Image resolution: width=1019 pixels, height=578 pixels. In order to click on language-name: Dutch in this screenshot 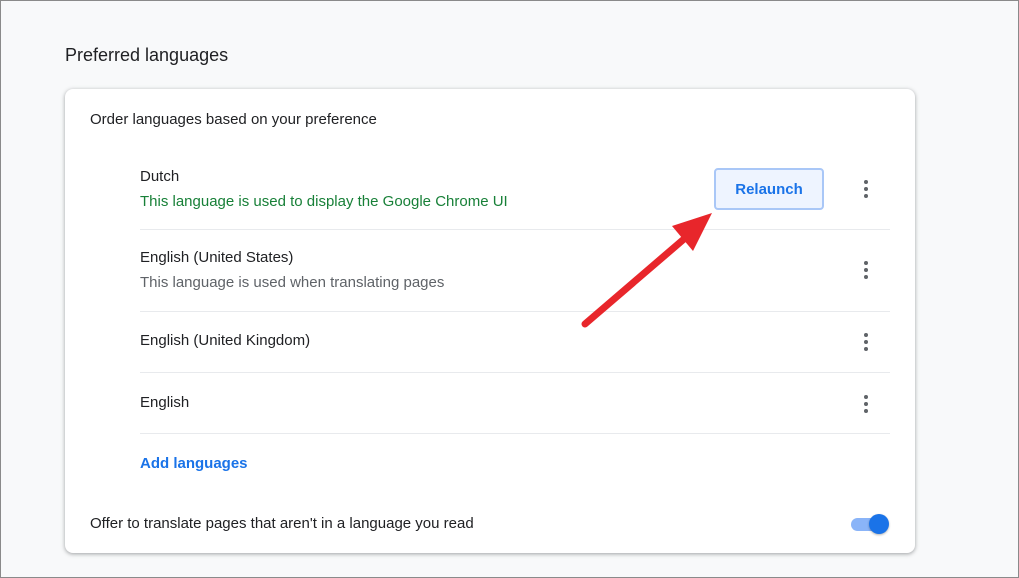, I will do `click(160, 176)`.